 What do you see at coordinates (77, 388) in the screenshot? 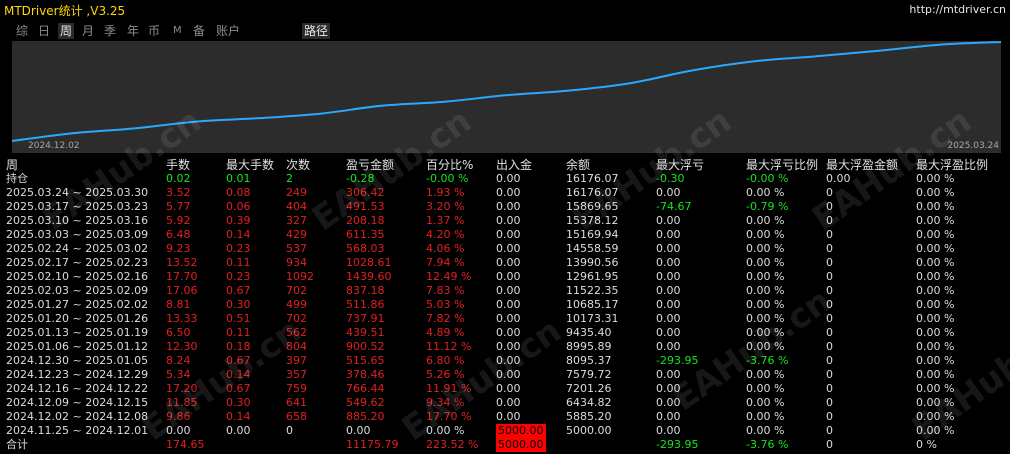
I see `cell-week: 2024.12.16 ~ 2024.12.22` at bounding box center [77, 388].